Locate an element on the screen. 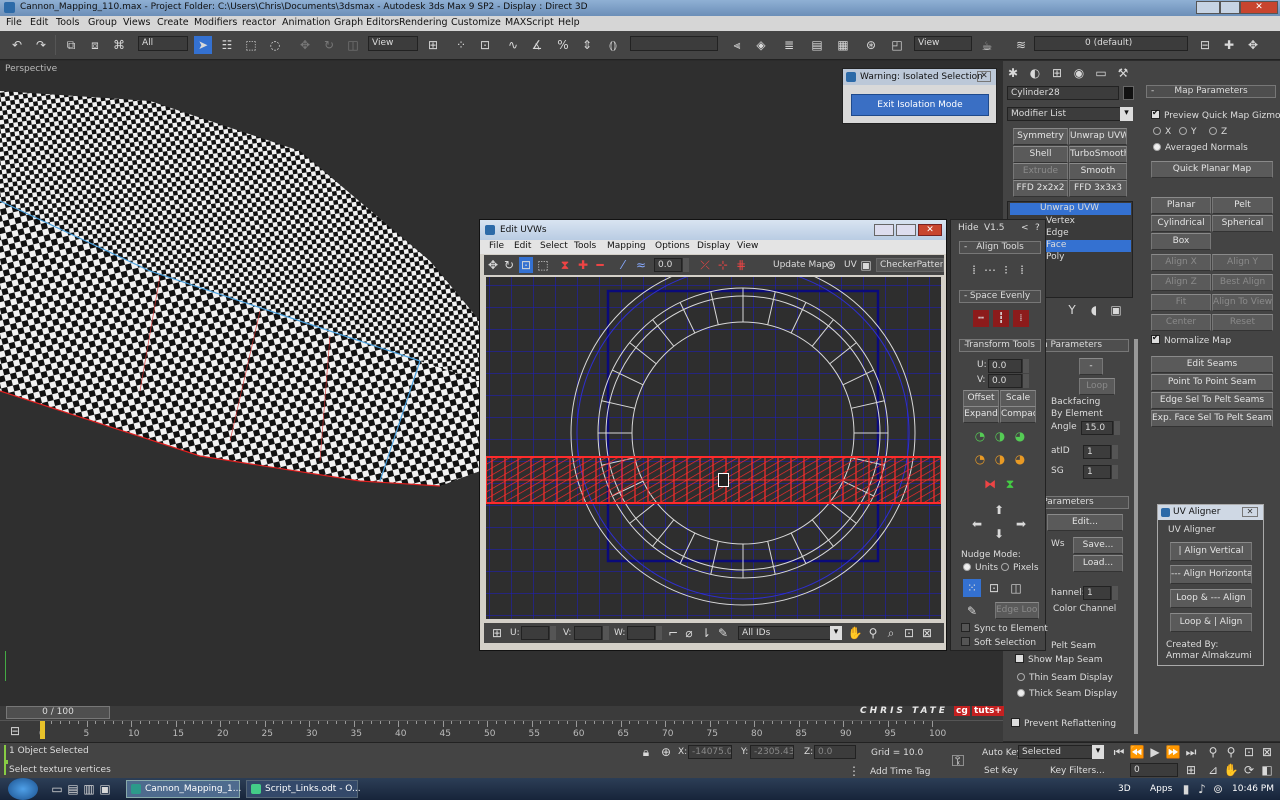 The image size is (1280, 800). loop-align-v-button: Loop & | Align is located at coordinates (1211, 622).